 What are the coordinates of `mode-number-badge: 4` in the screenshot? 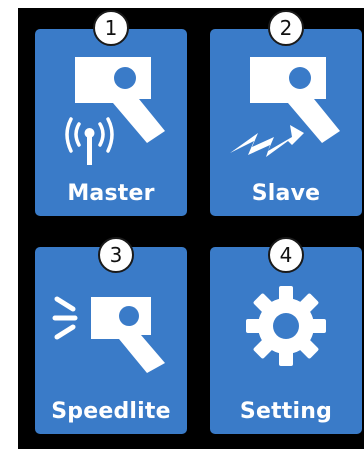 It's located at (286, 255).